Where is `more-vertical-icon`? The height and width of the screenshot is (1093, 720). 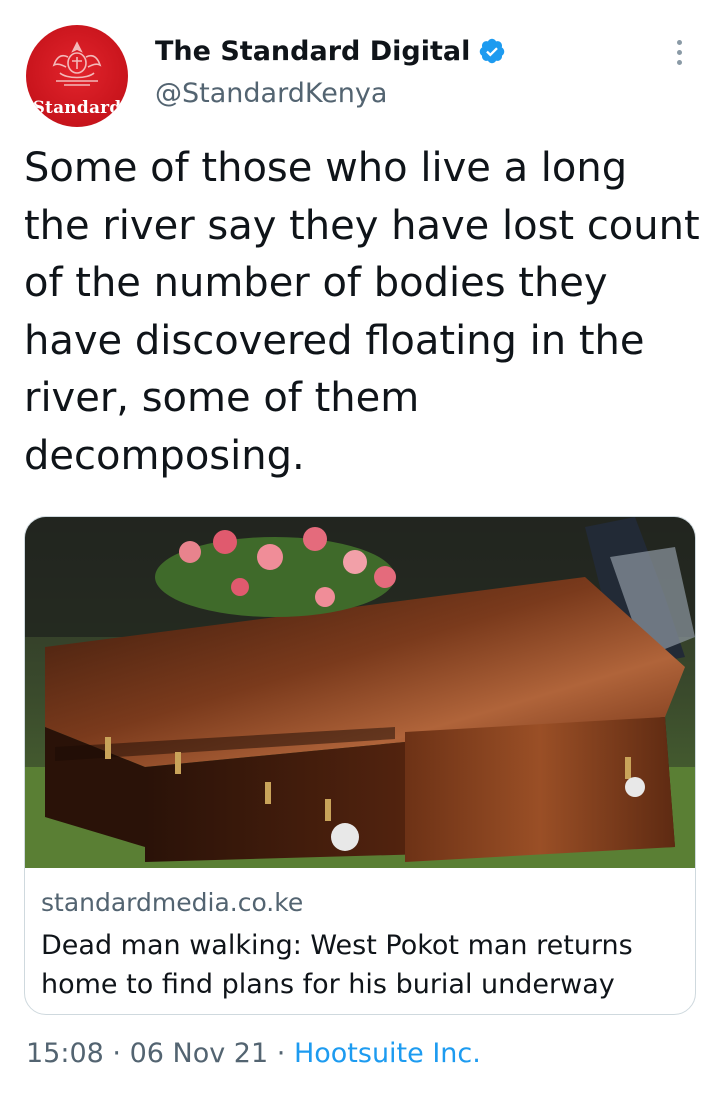
more-vertical-icon is located at coordinates (680, 53).